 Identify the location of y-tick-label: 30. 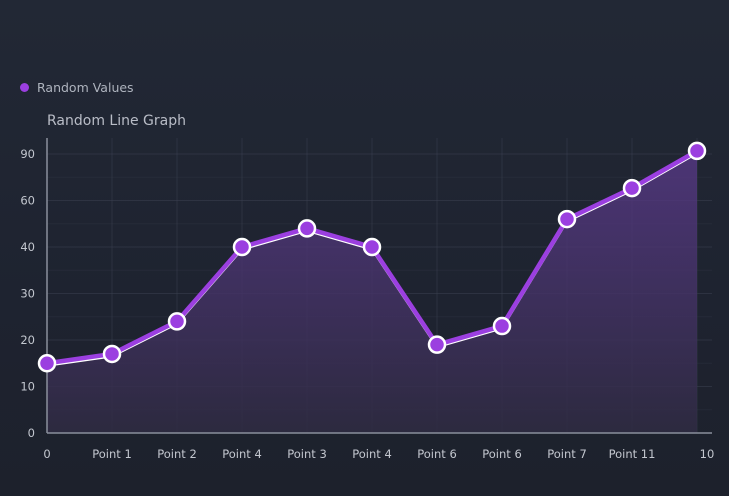
(27, 294).